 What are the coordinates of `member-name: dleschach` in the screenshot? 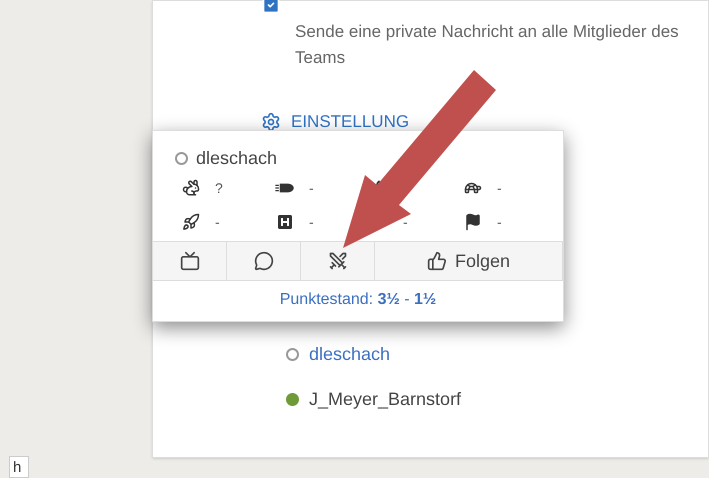 It's located at (349, 354).